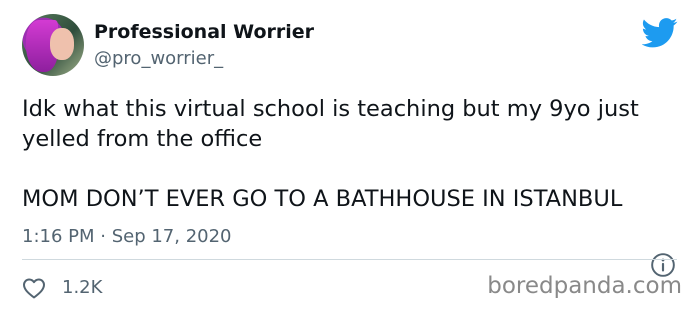 This screenshot has height=314, width=700. Describe the element at coordinates (62, 44) in the screenshot. I see `avatar-face` at that location.